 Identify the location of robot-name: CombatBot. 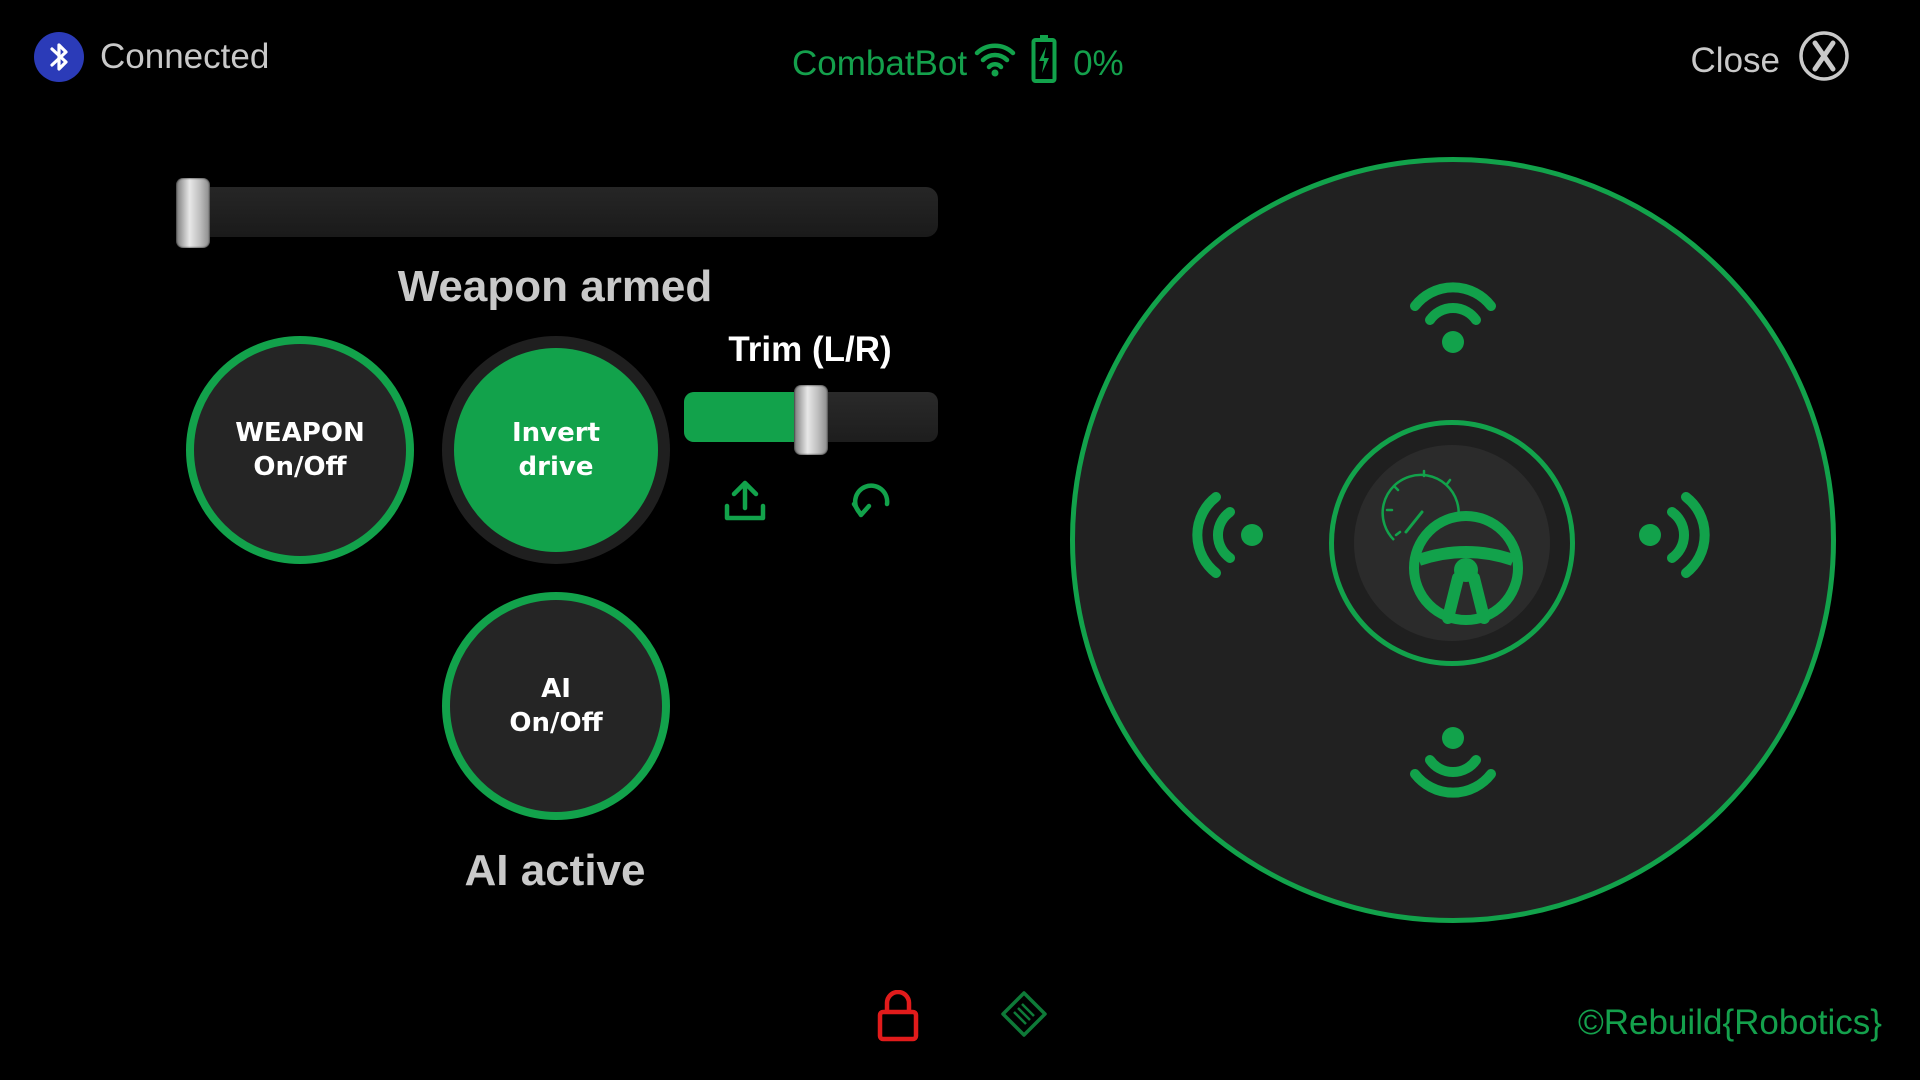
(880, 63).